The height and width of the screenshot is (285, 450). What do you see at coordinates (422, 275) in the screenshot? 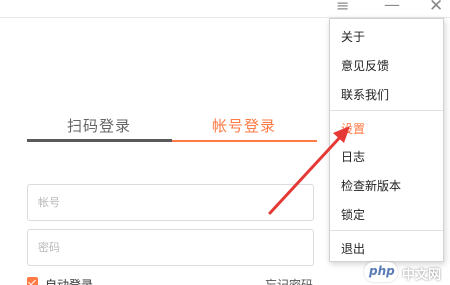
I see `watermark-text: 中文网` at bounding box center [422, 275].